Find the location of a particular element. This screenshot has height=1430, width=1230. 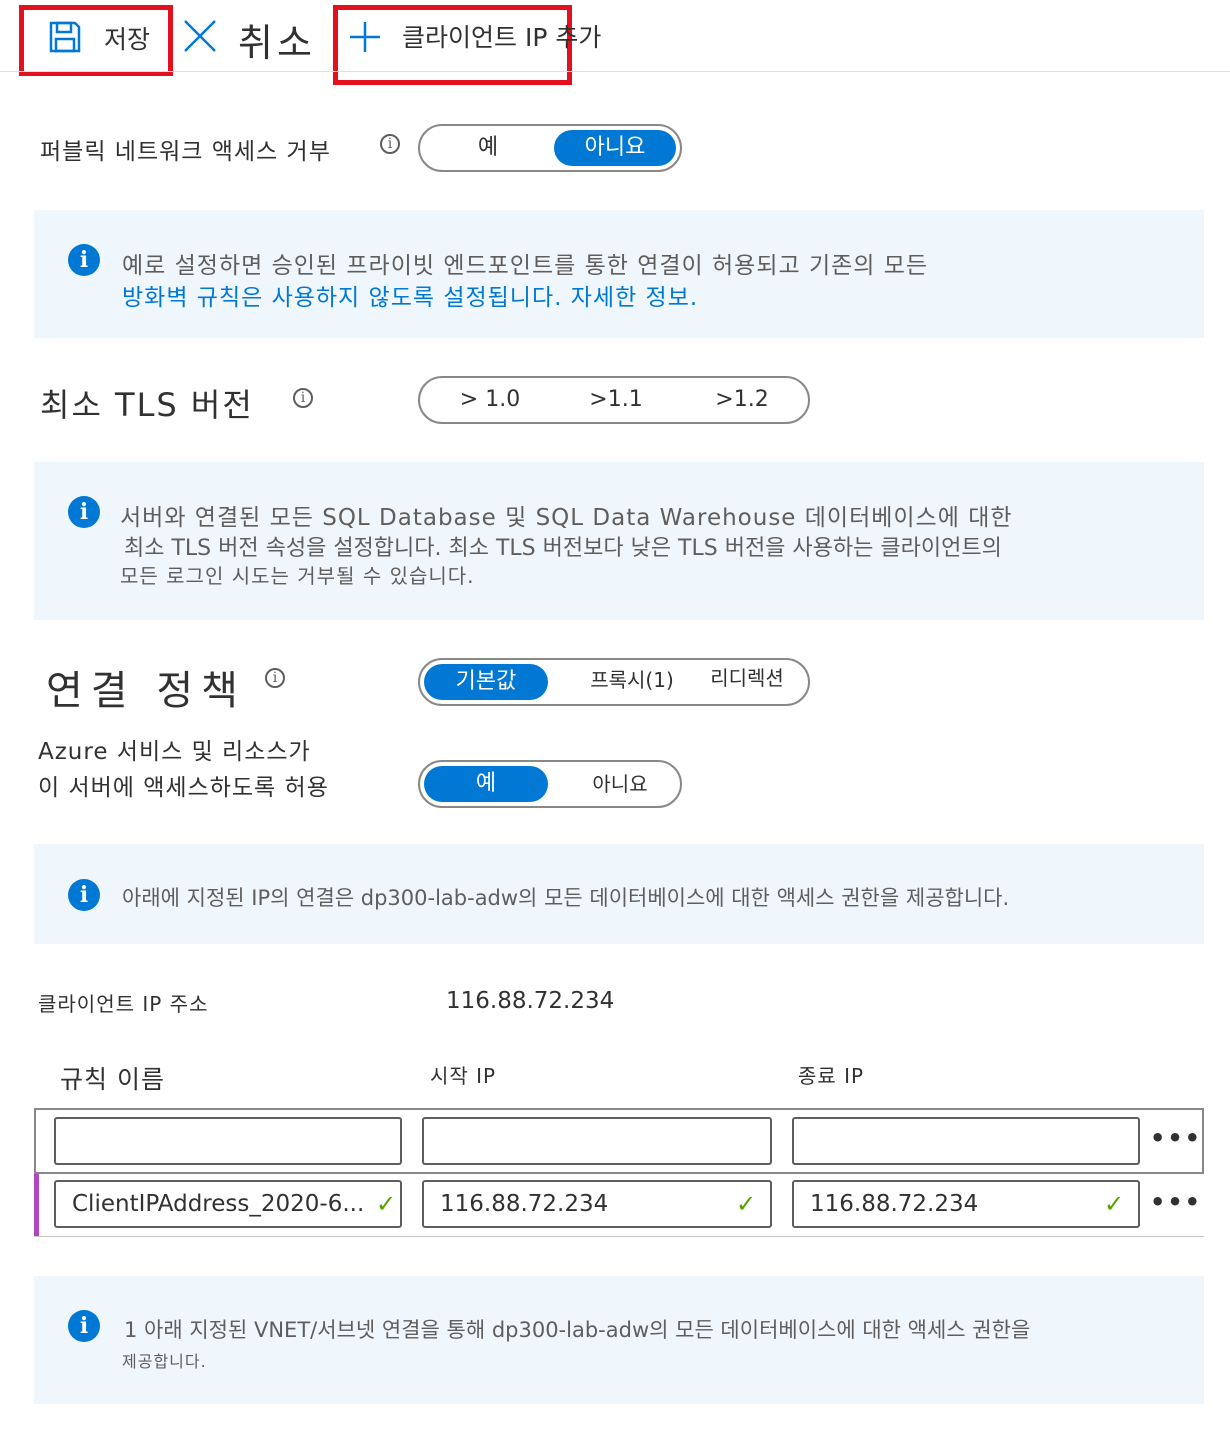

add-client-ip-button: 클라이언트 IP 추가 is located at coordinates (491, 36).